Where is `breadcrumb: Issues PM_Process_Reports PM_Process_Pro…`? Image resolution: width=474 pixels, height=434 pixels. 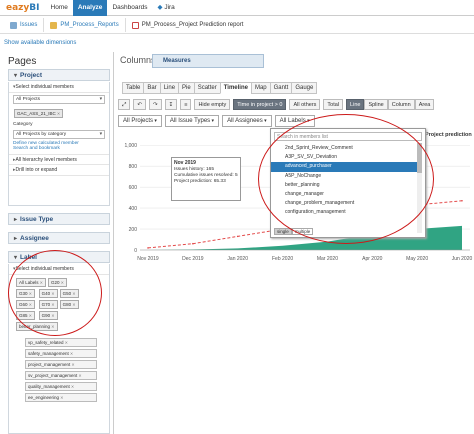 breadcrumb: Issues PM_Process_Reports PM_Process_Pro… is located at coordinates (237, 25).